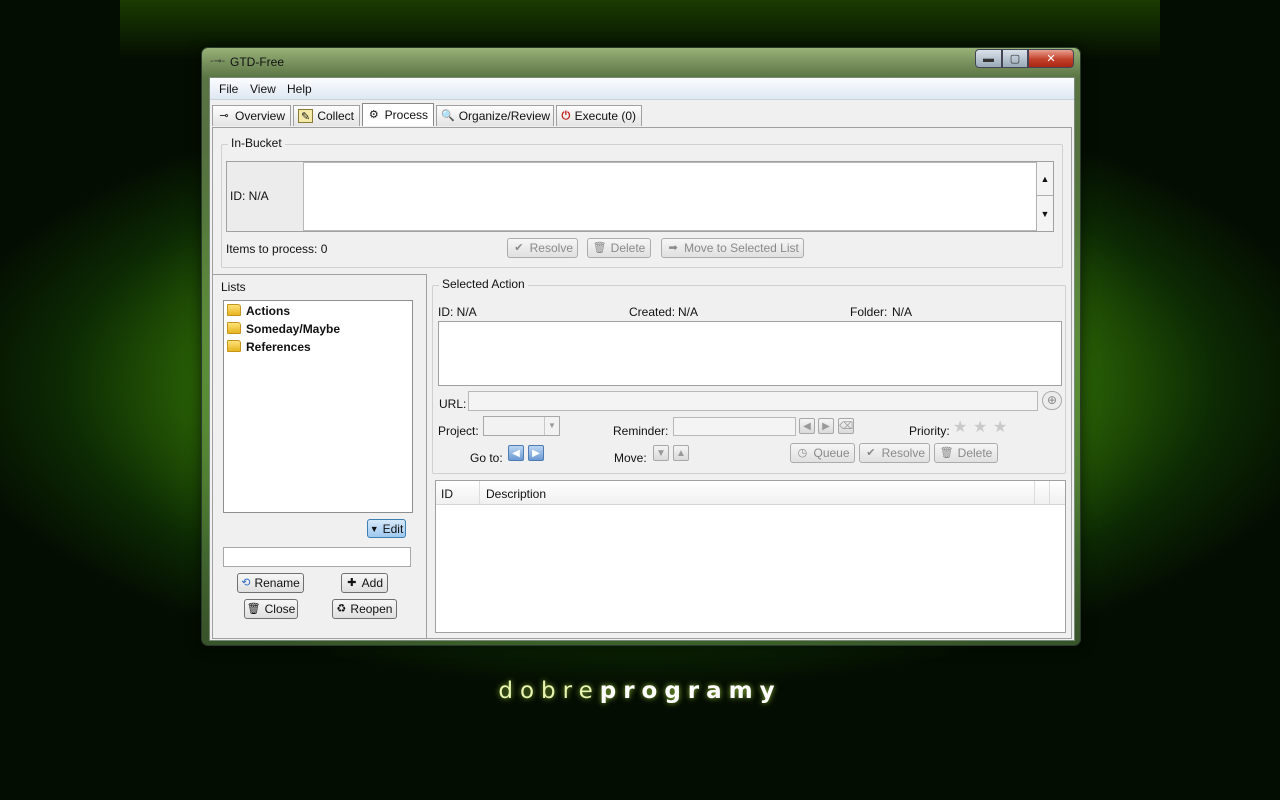 The width and height of the screenshot is (1280, 800). I want to click on actions-table: ID Description, so click(750, 556).